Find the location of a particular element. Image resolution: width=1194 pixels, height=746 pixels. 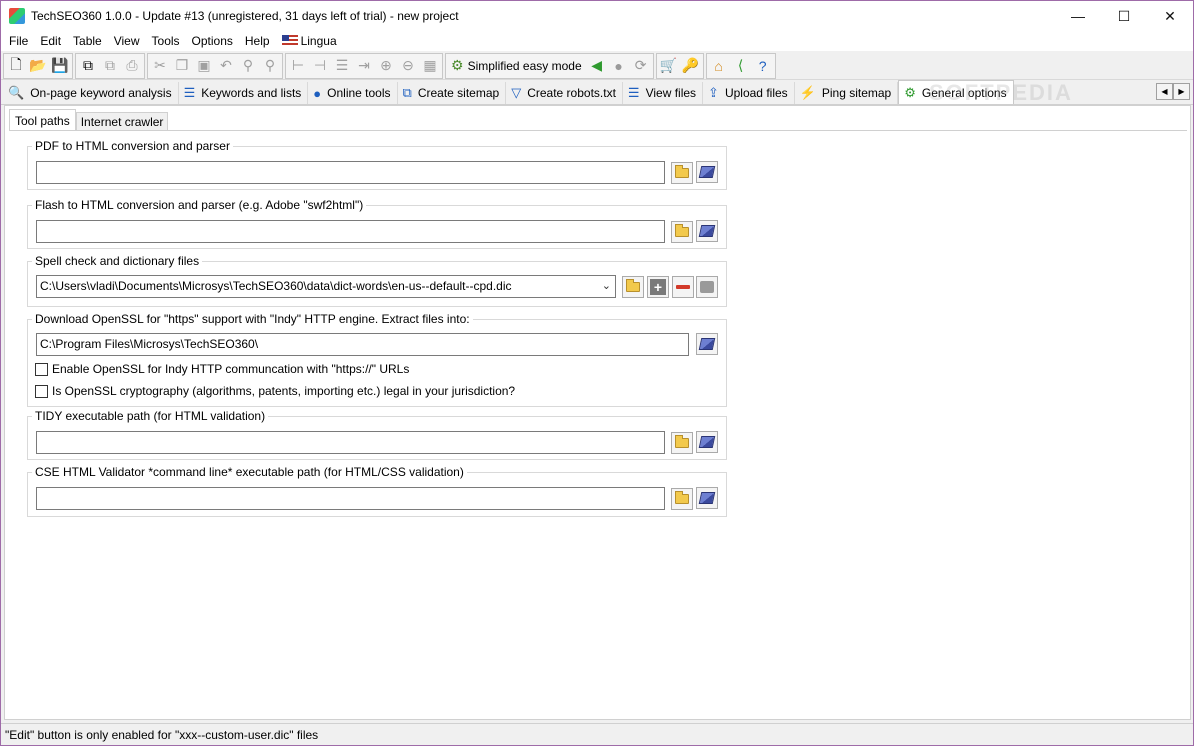

tidy-download-button is located at coordinates (707, 442).